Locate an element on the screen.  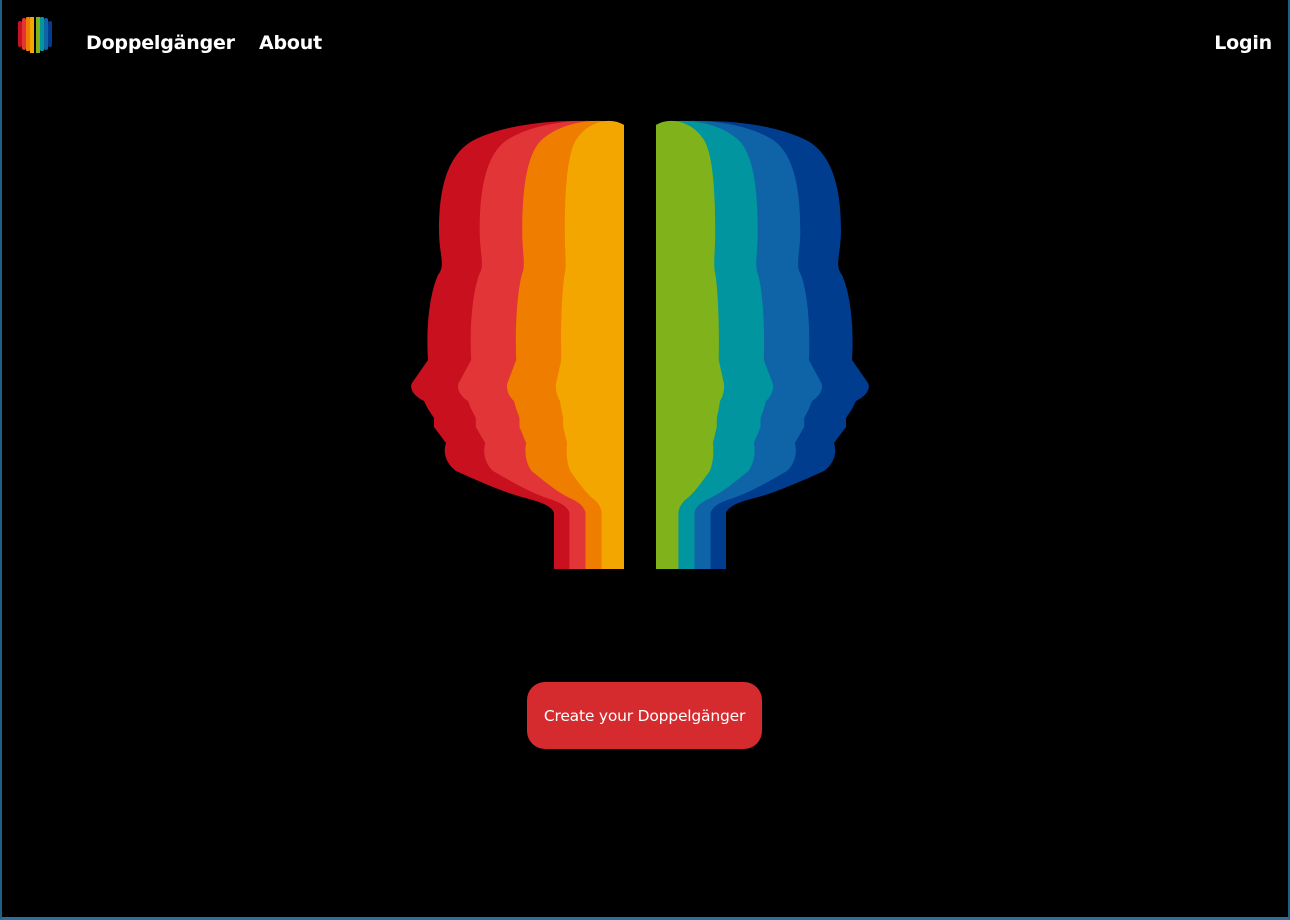
nav-about-link: About is located at coordinates (290, 43).